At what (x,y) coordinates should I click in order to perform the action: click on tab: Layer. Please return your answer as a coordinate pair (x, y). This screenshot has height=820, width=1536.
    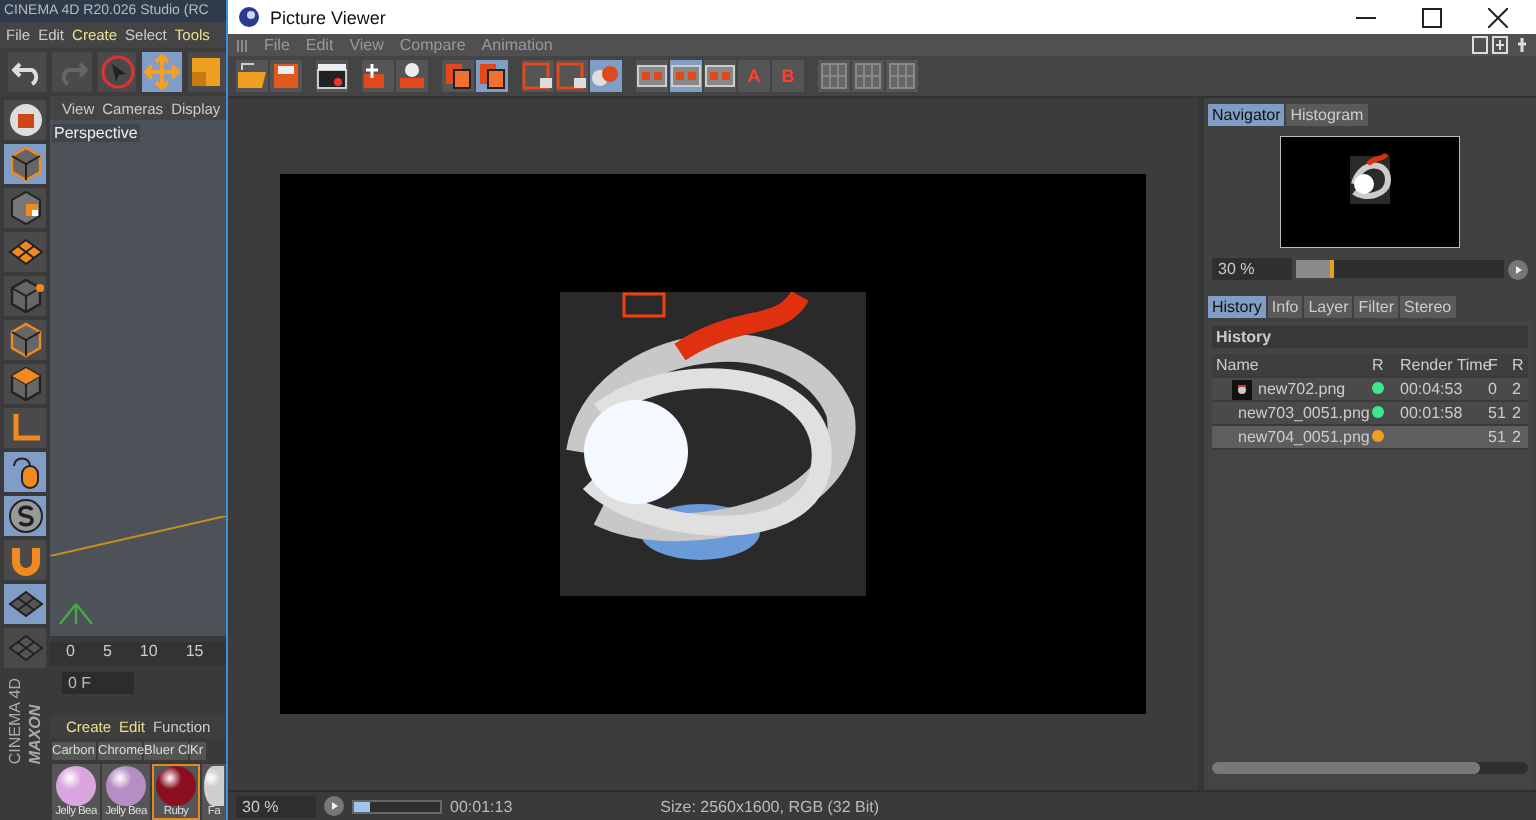
    Looking at the image, I should click on (1328, 307).